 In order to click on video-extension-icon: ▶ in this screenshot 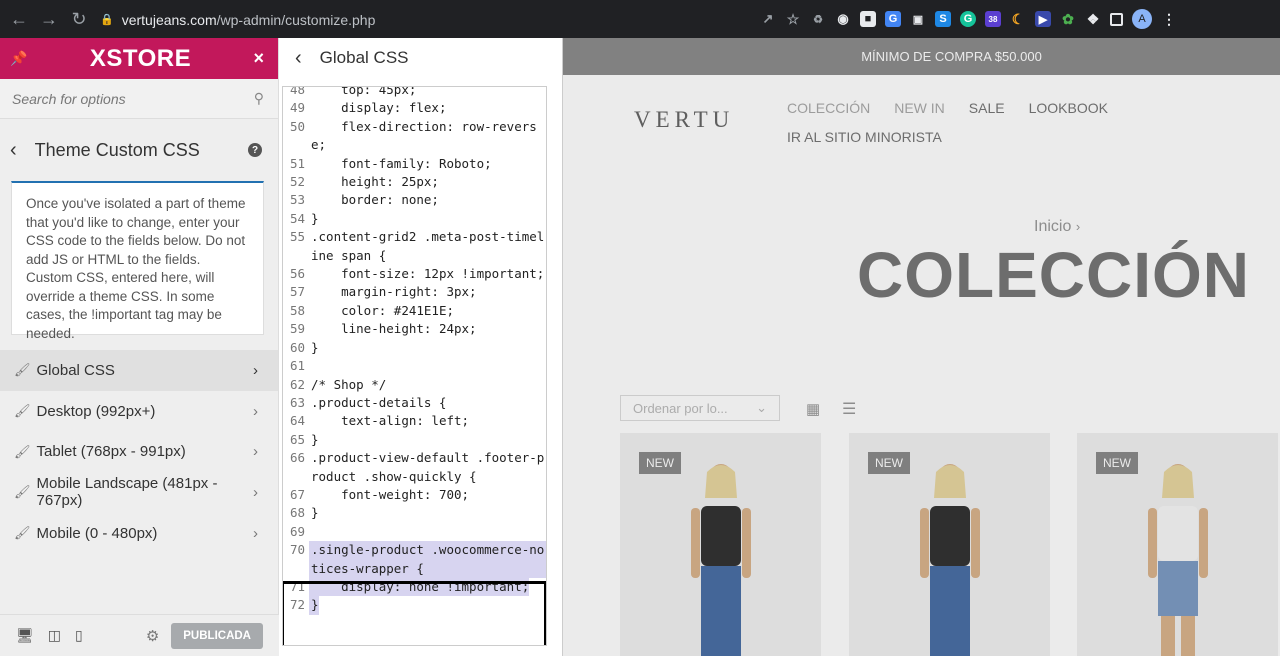, I will do `click(1043, 19)`.